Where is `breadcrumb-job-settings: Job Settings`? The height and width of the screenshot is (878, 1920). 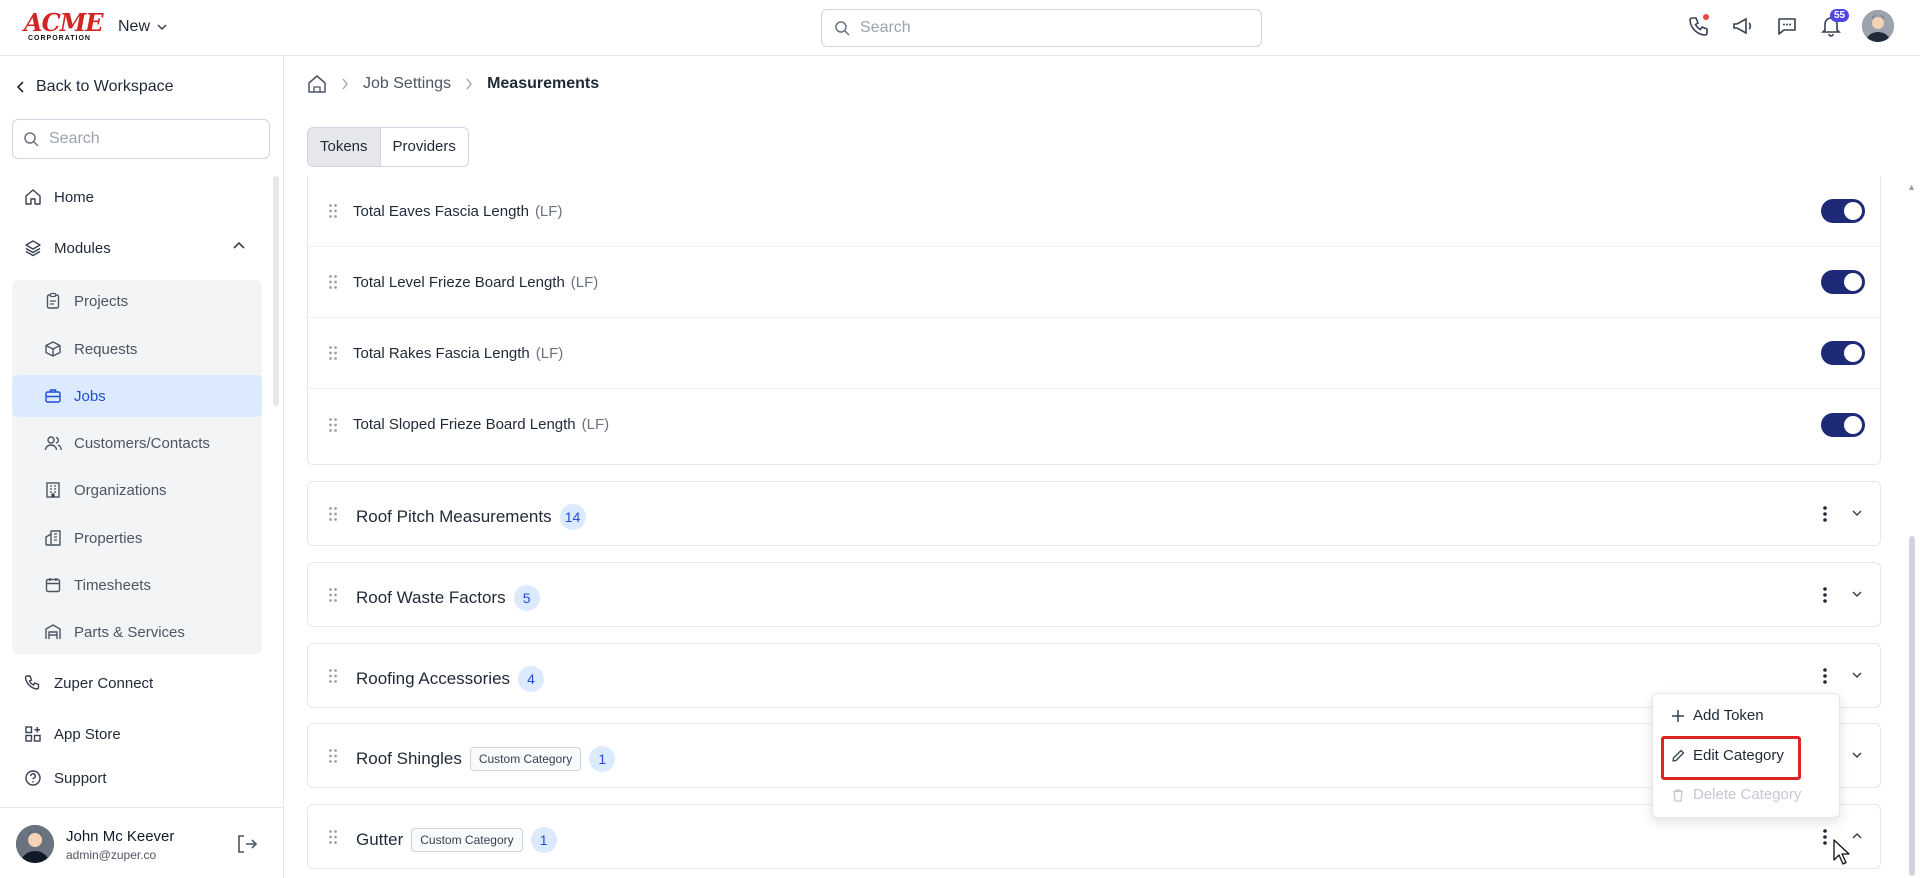 breadcrumb-job-settings: Job Settings is located at coordinates (407, 84).